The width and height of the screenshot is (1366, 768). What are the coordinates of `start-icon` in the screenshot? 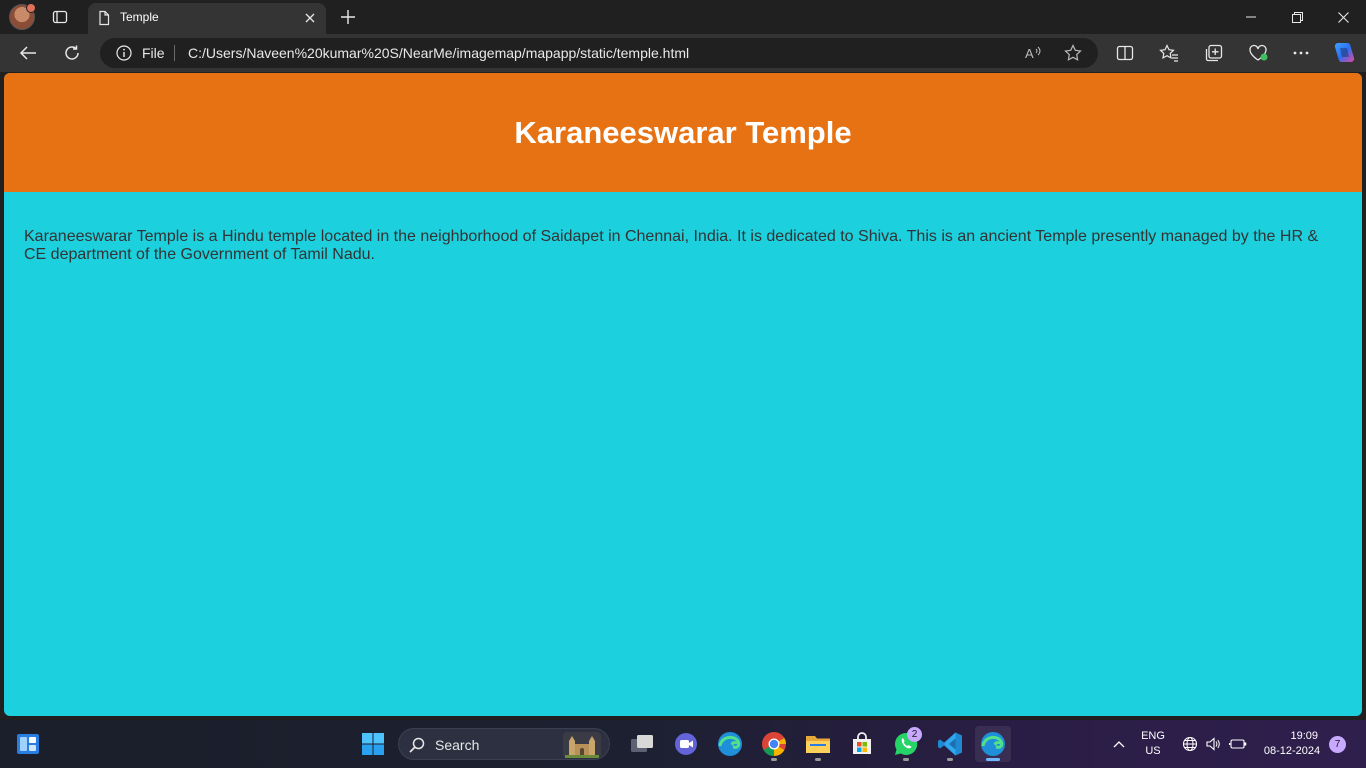 It's located at (373, 744).